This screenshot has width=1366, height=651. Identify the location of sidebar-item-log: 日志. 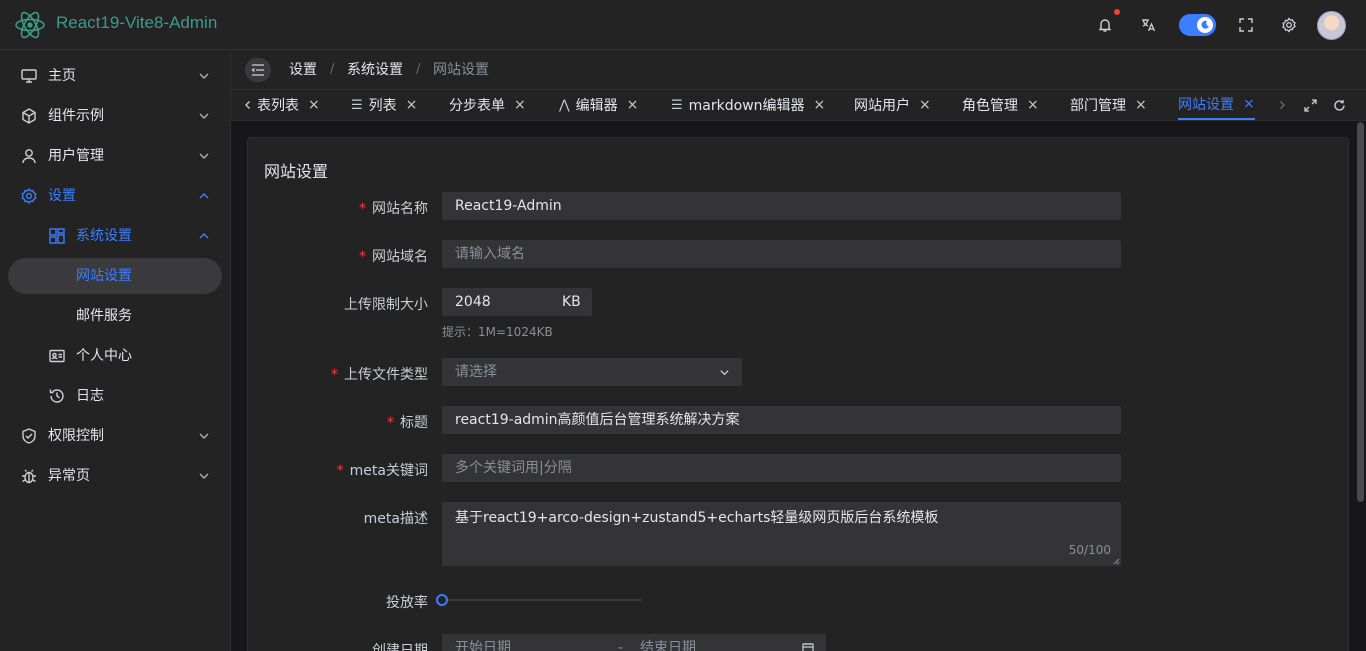
(115, 396).